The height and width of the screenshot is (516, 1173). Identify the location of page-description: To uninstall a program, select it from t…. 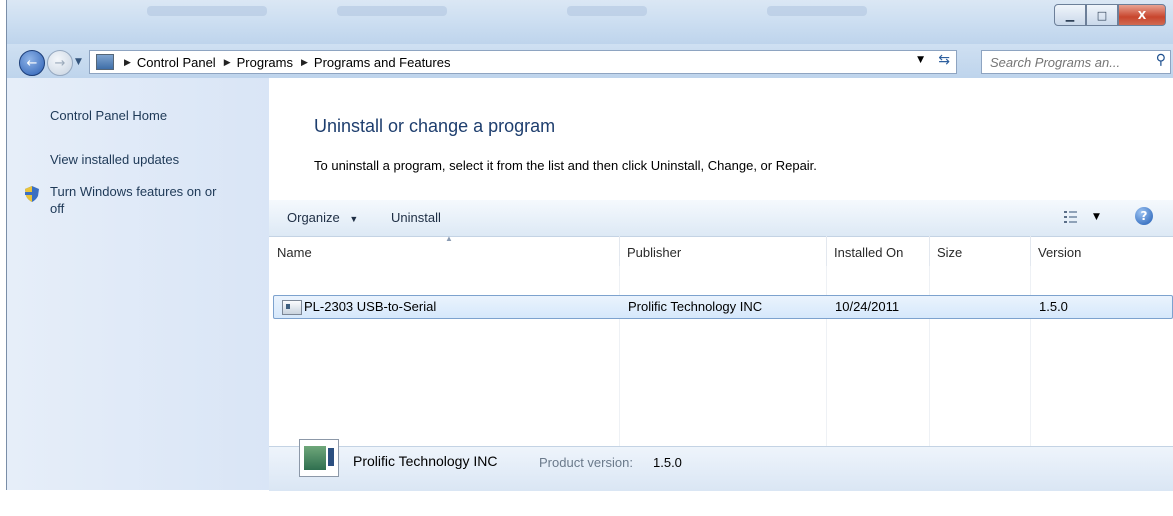
(565, 165).